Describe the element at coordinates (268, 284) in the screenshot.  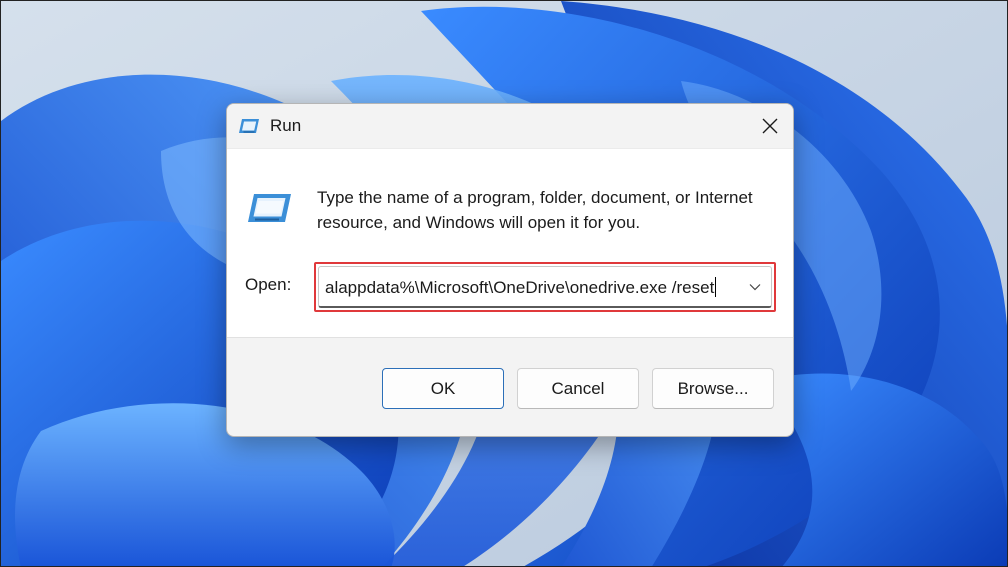
I see `open-label: Open:` at that location.